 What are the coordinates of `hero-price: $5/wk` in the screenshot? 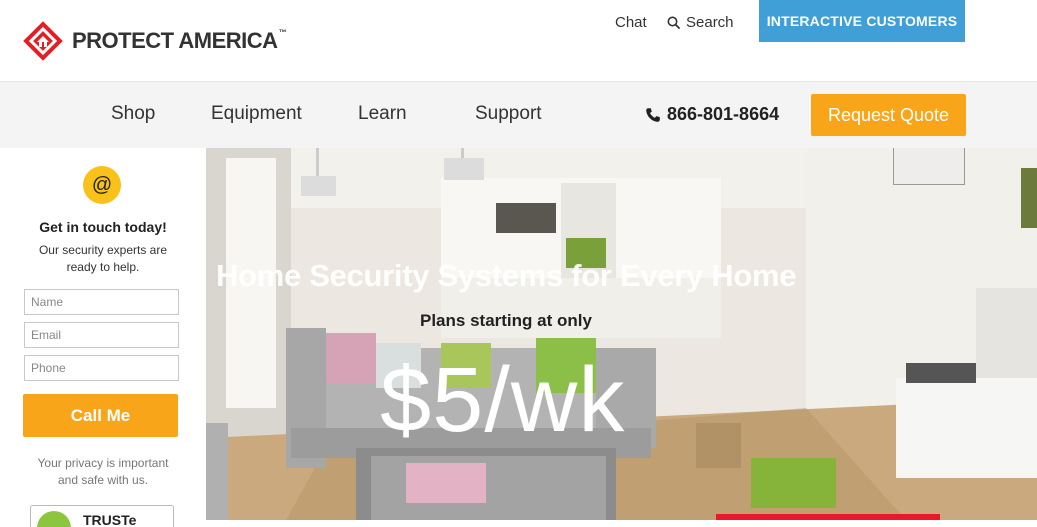 It's located at (503, 400).